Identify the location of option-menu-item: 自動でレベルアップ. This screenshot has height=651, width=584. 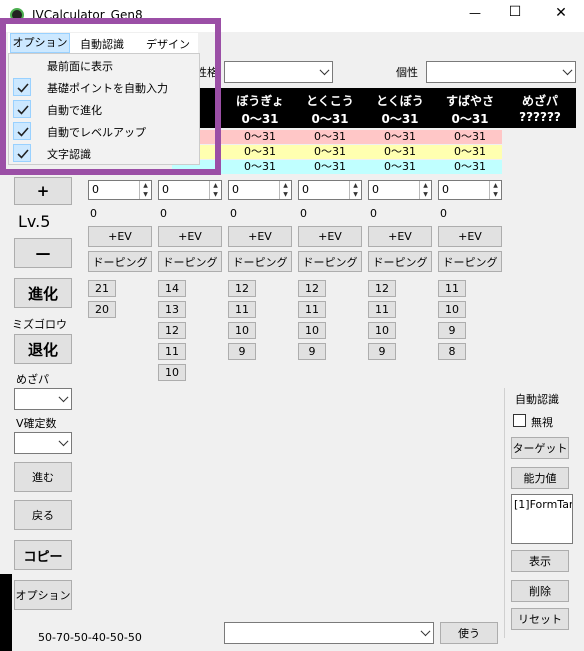
(103, 131).